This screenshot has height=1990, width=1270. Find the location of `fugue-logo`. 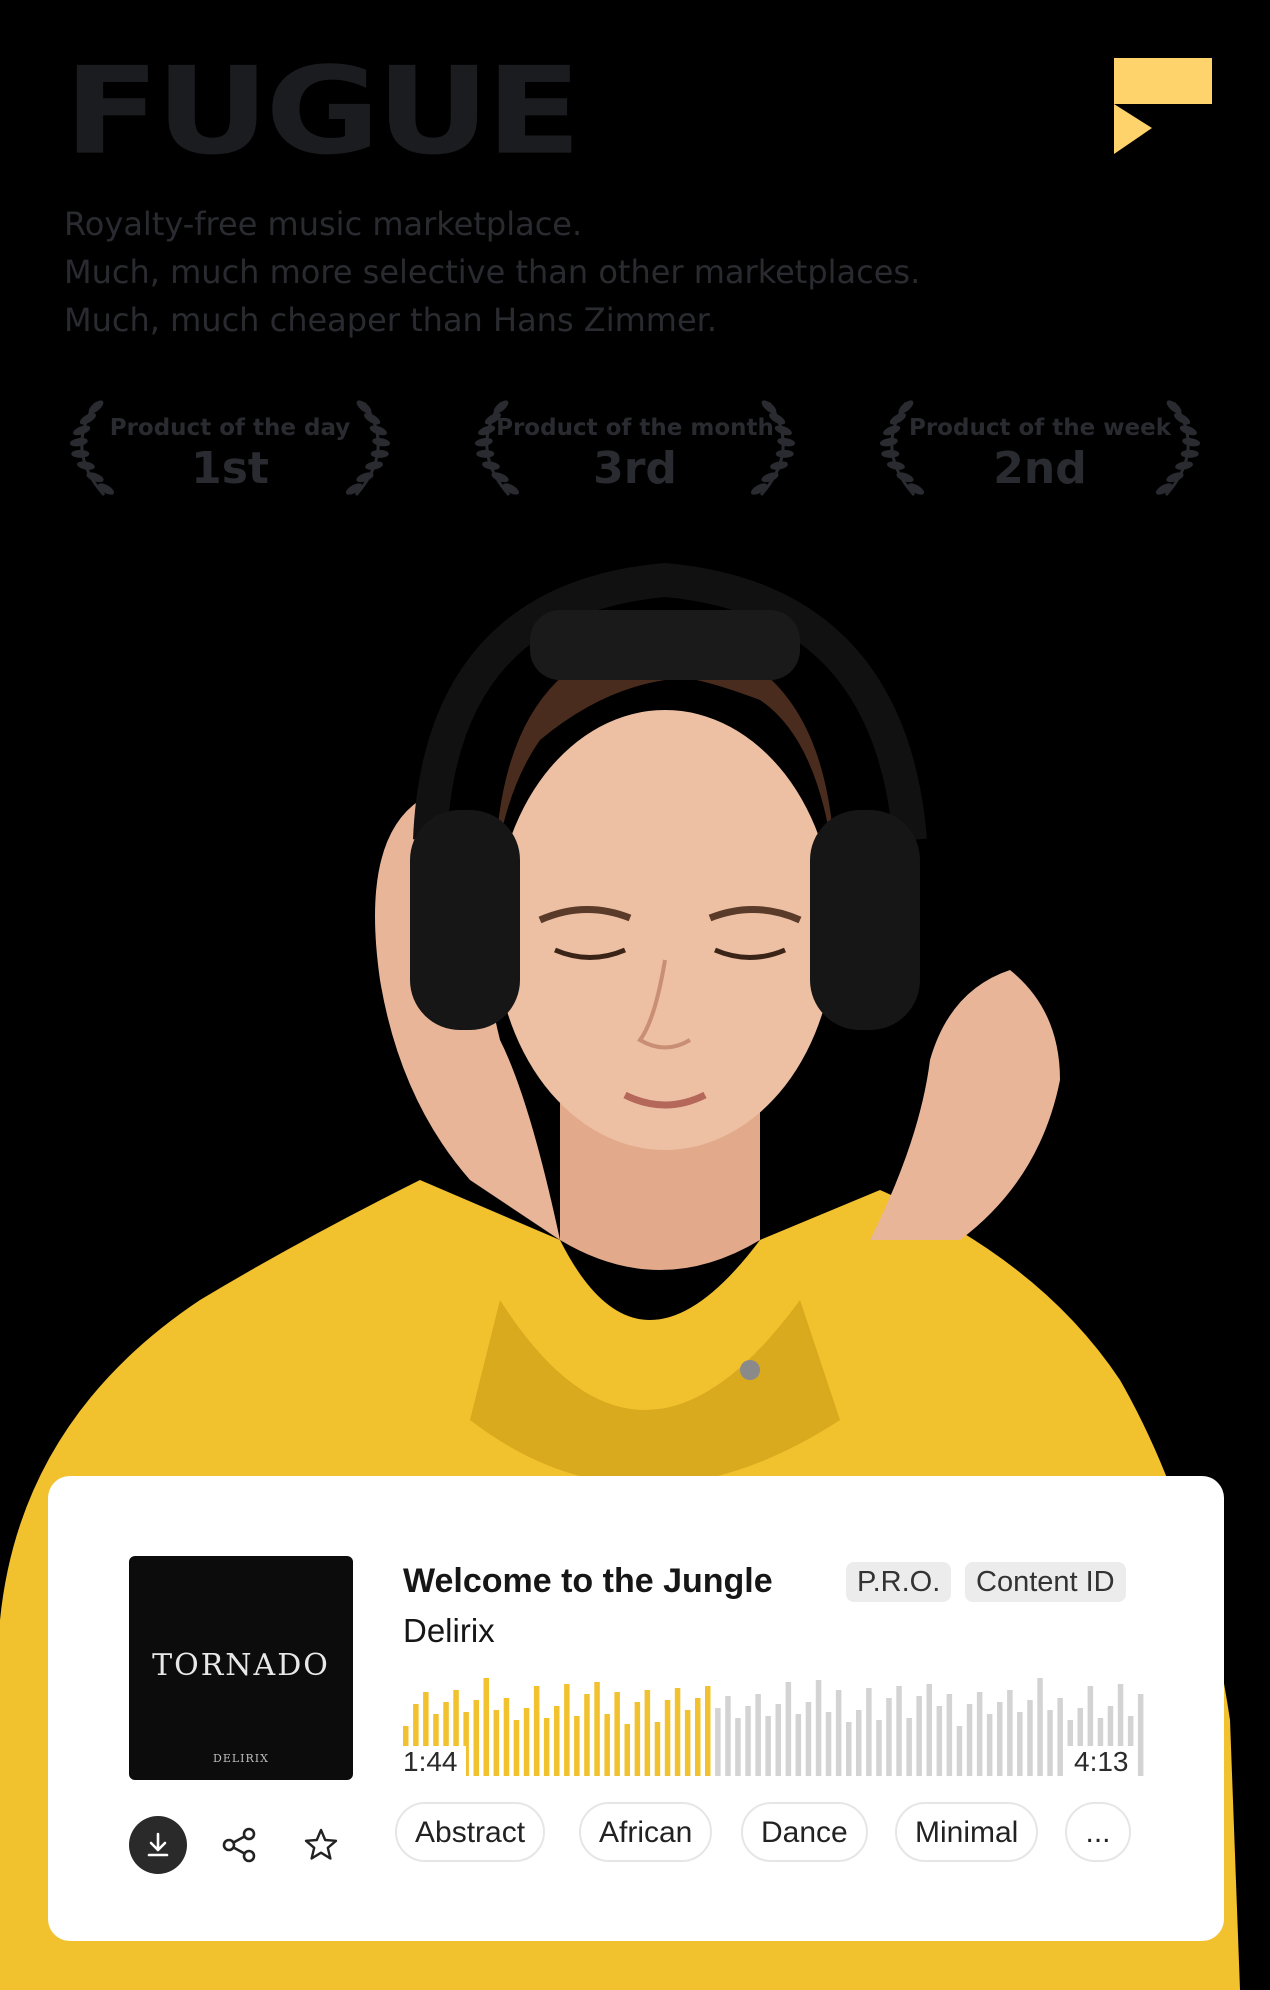

fugue-logo is located at coordinates (1163, 108).